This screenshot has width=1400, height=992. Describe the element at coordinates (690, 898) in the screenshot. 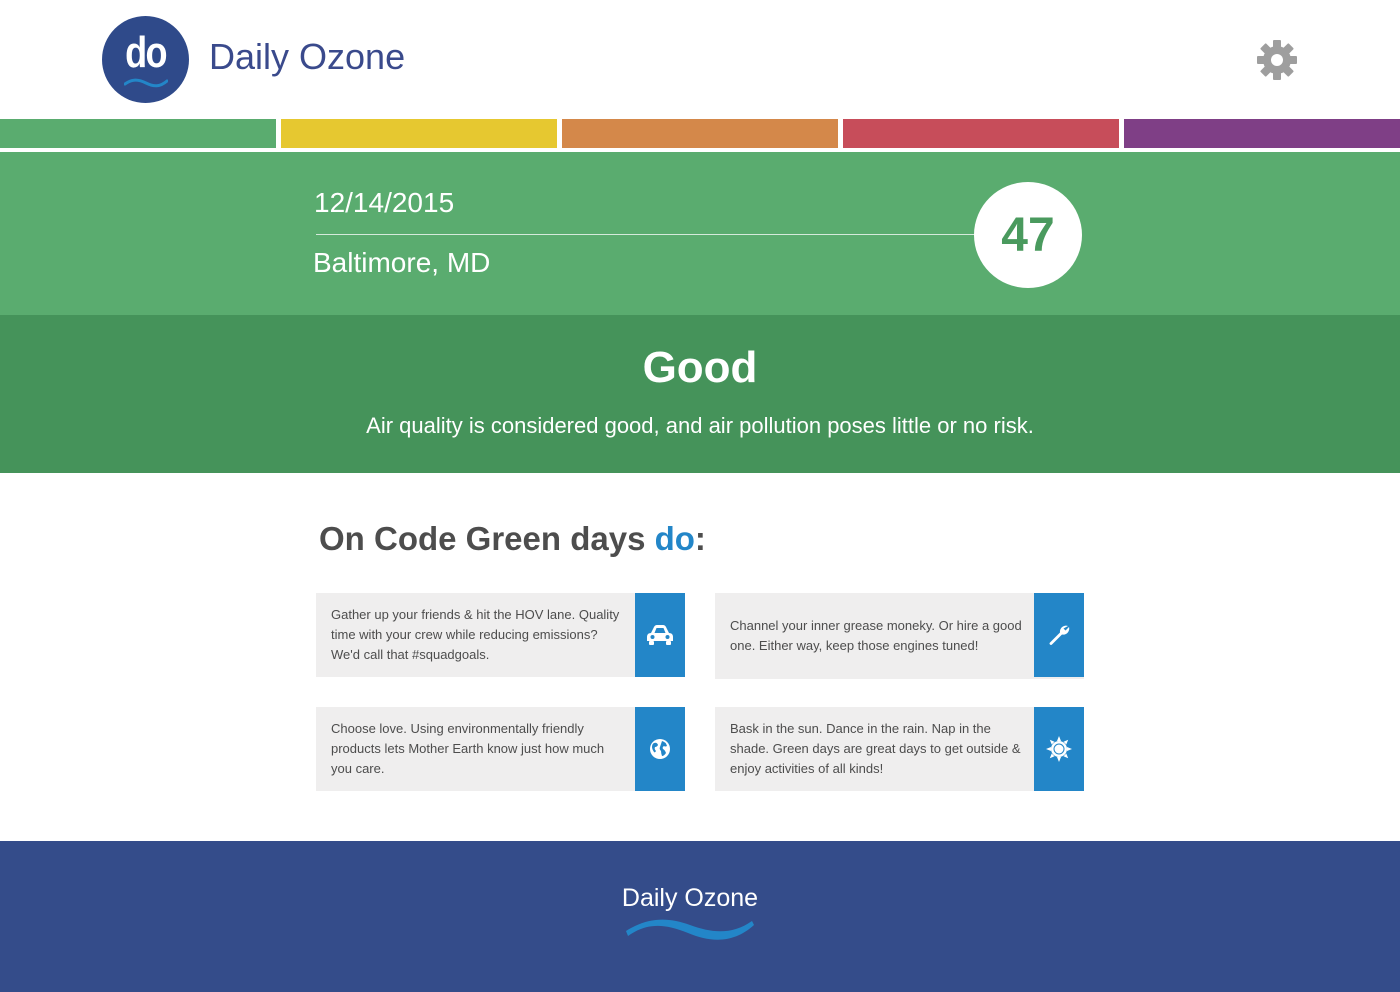

I see `footer-brand-name: Daily Ozone` at that location.